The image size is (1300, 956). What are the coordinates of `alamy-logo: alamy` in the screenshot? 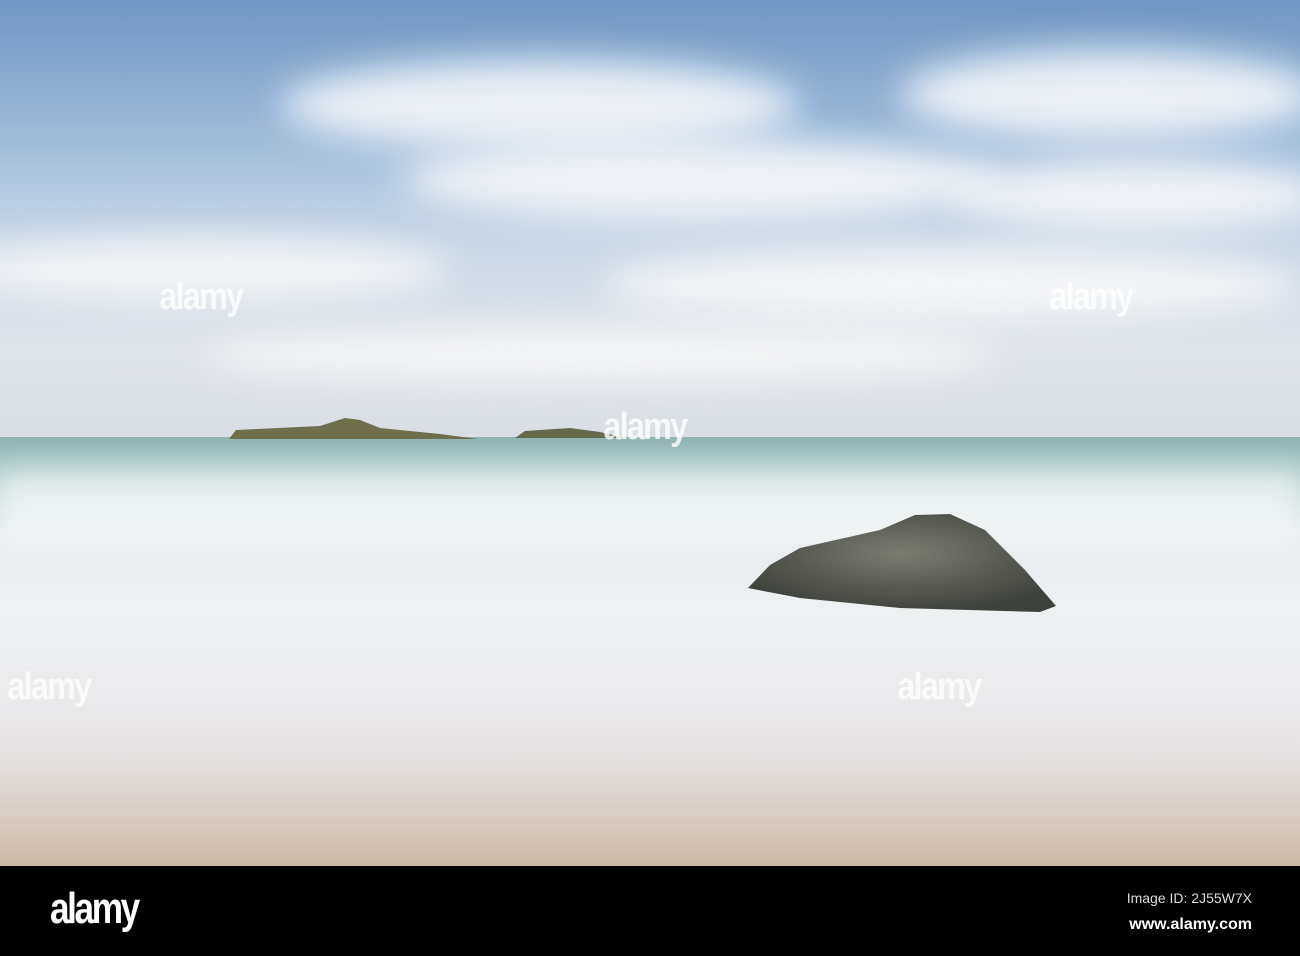 It's located at (95, 908).